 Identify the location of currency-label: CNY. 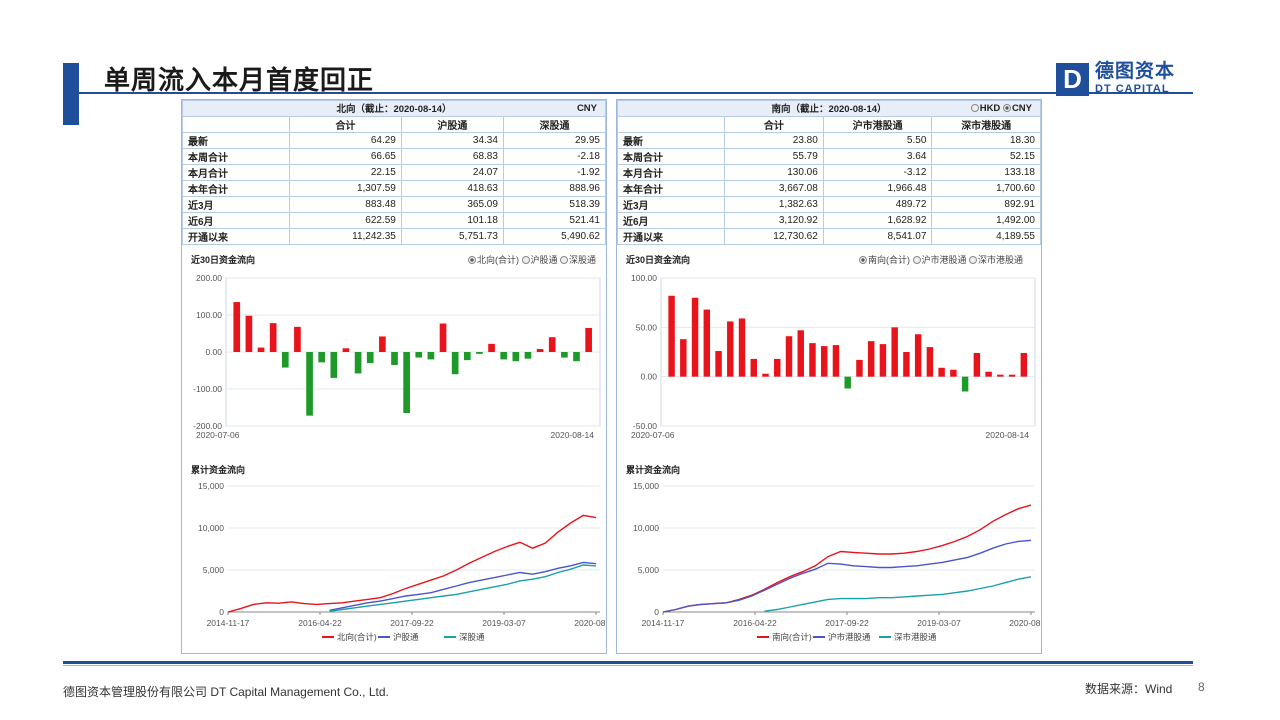
(586, 108).